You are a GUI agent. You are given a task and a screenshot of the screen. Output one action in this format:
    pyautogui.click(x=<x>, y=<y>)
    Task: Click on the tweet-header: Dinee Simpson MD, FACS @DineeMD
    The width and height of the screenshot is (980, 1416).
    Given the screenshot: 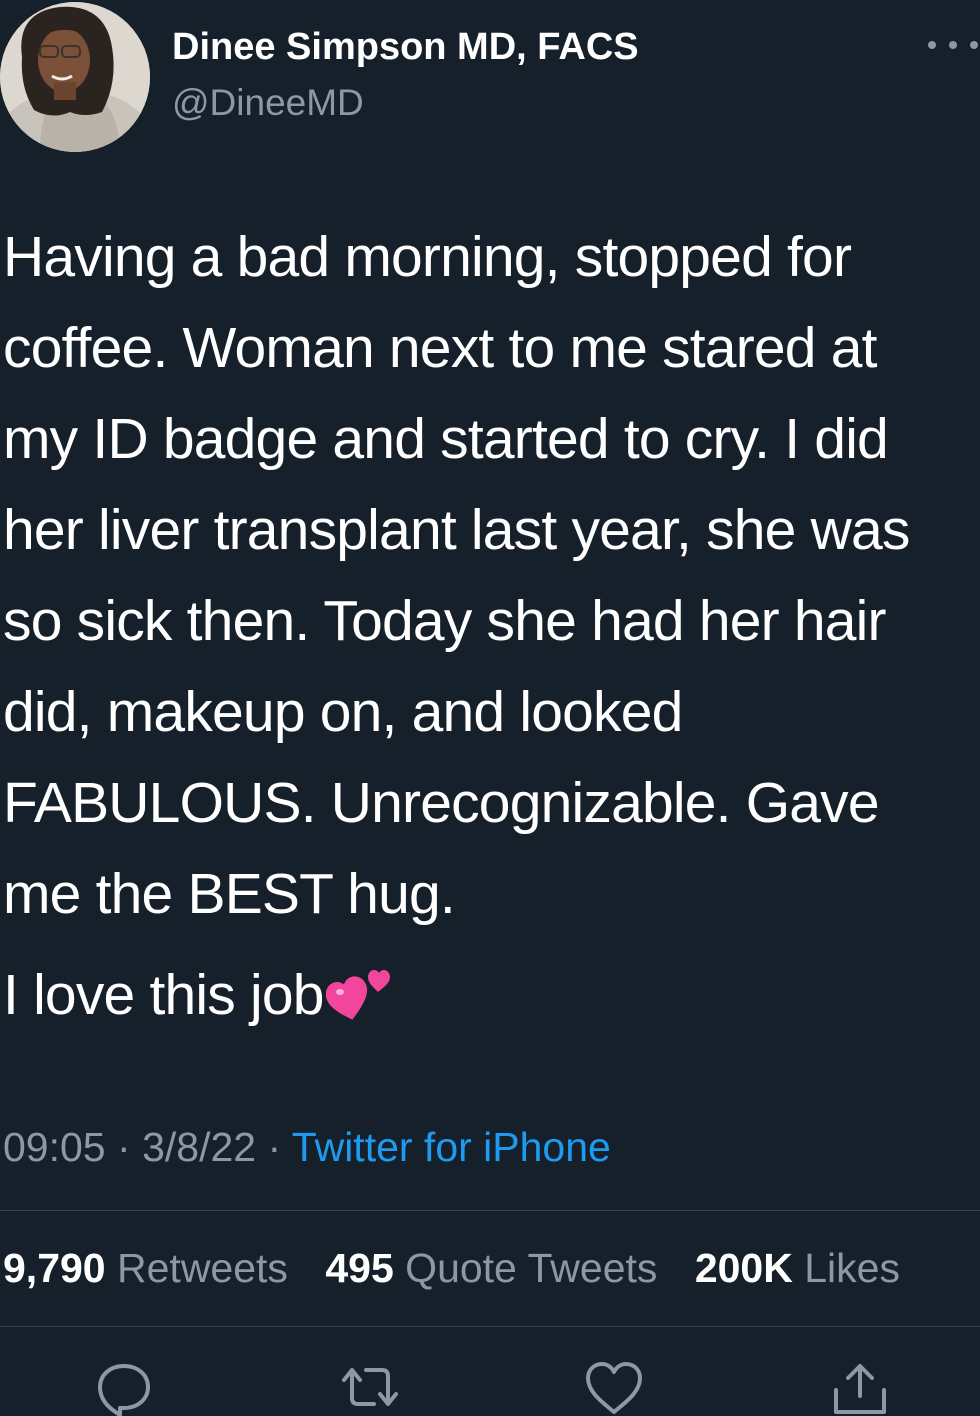 What is the action you would take?
    pyautogui.click(x=490, y=80)
    